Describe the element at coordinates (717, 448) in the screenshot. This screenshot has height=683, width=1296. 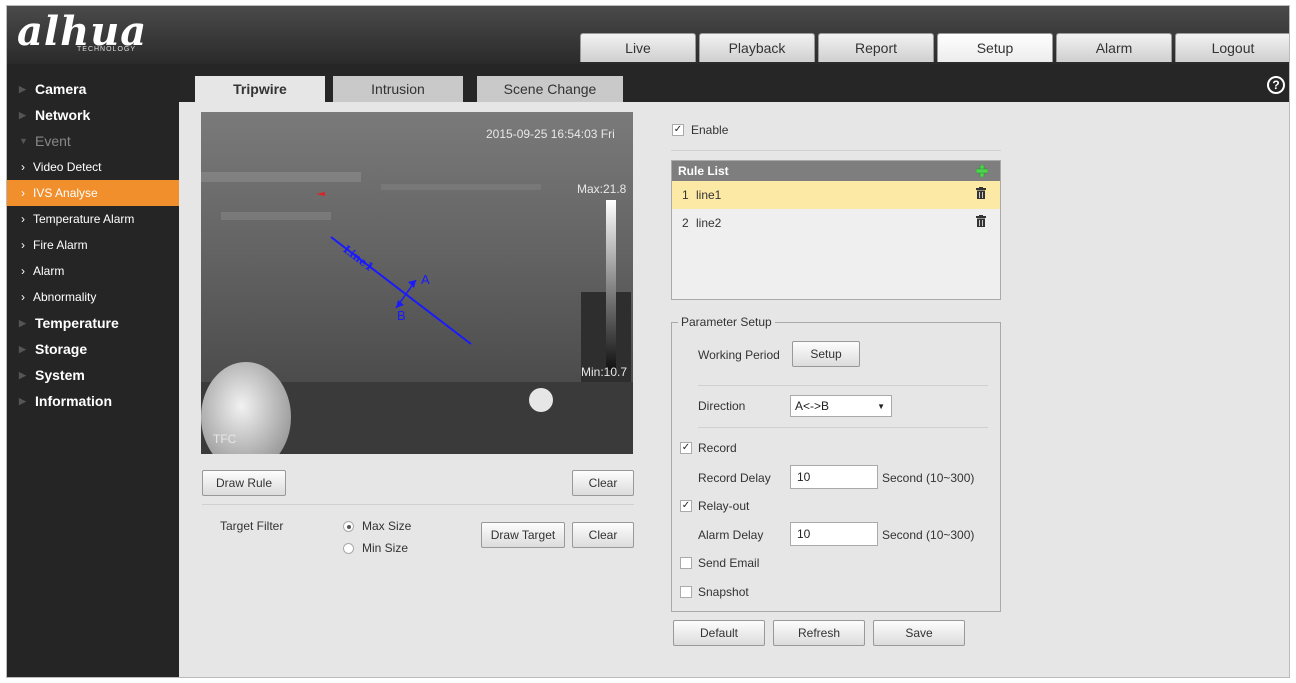
I see `record-label: Record` at that location.